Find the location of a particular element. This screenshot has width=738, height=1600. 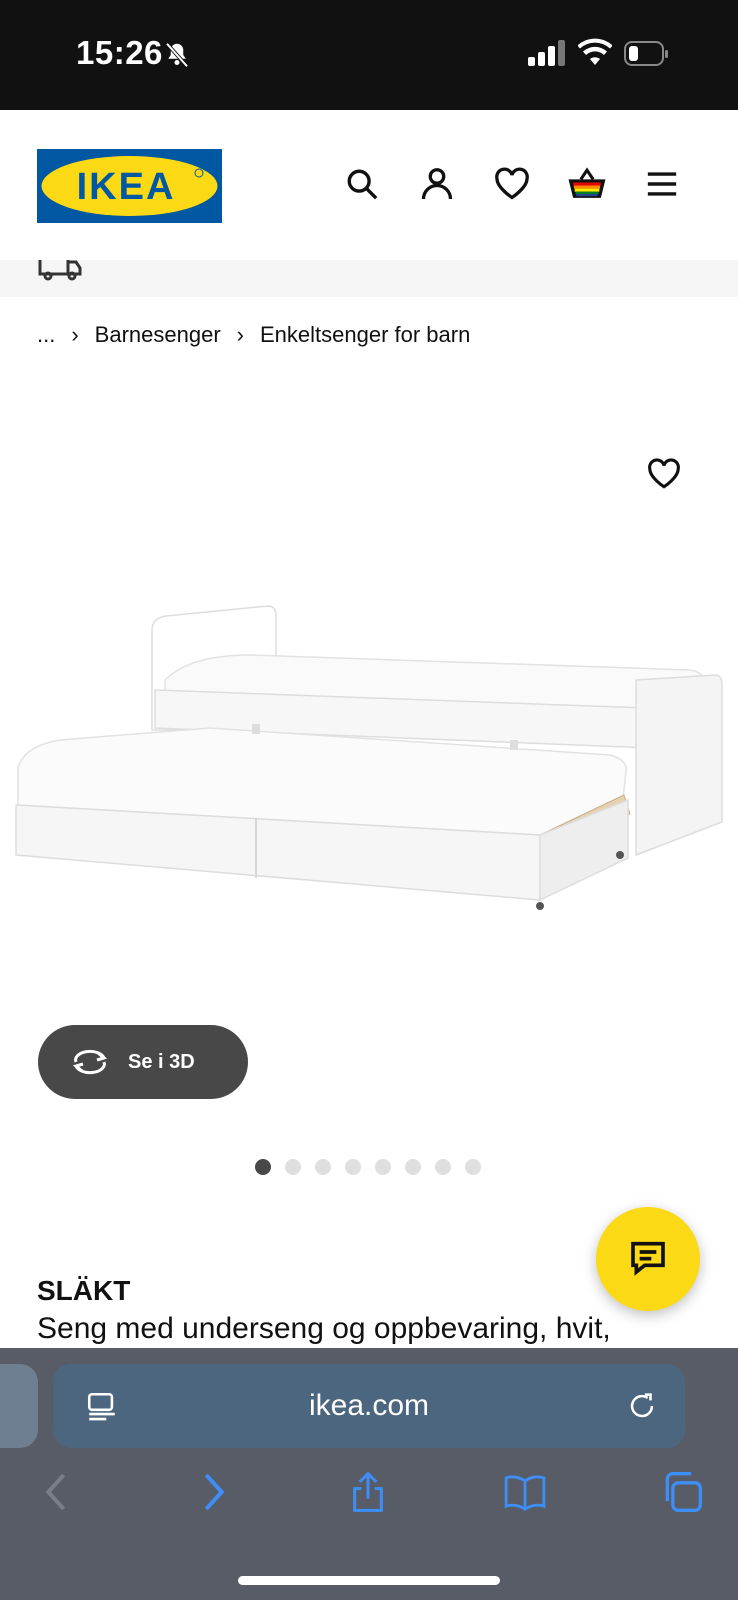

site-header: IKEA is located at coordinates (369, 185).